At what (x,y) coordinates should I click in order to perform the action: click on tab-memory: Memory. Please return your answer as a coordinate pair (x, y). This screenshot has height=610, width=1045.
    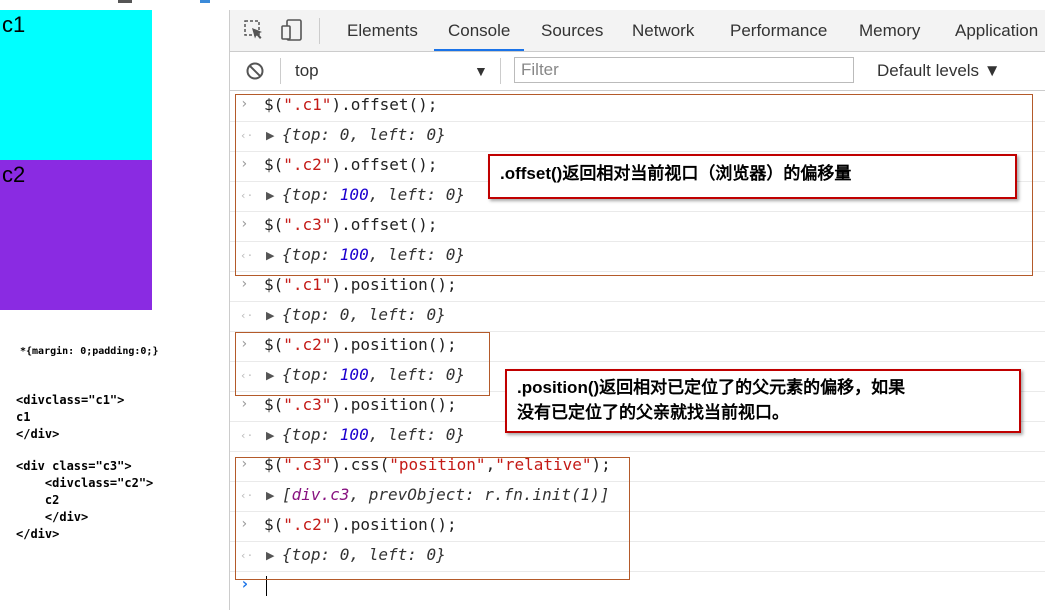
    Looking at the image, I should click on (889, 30).